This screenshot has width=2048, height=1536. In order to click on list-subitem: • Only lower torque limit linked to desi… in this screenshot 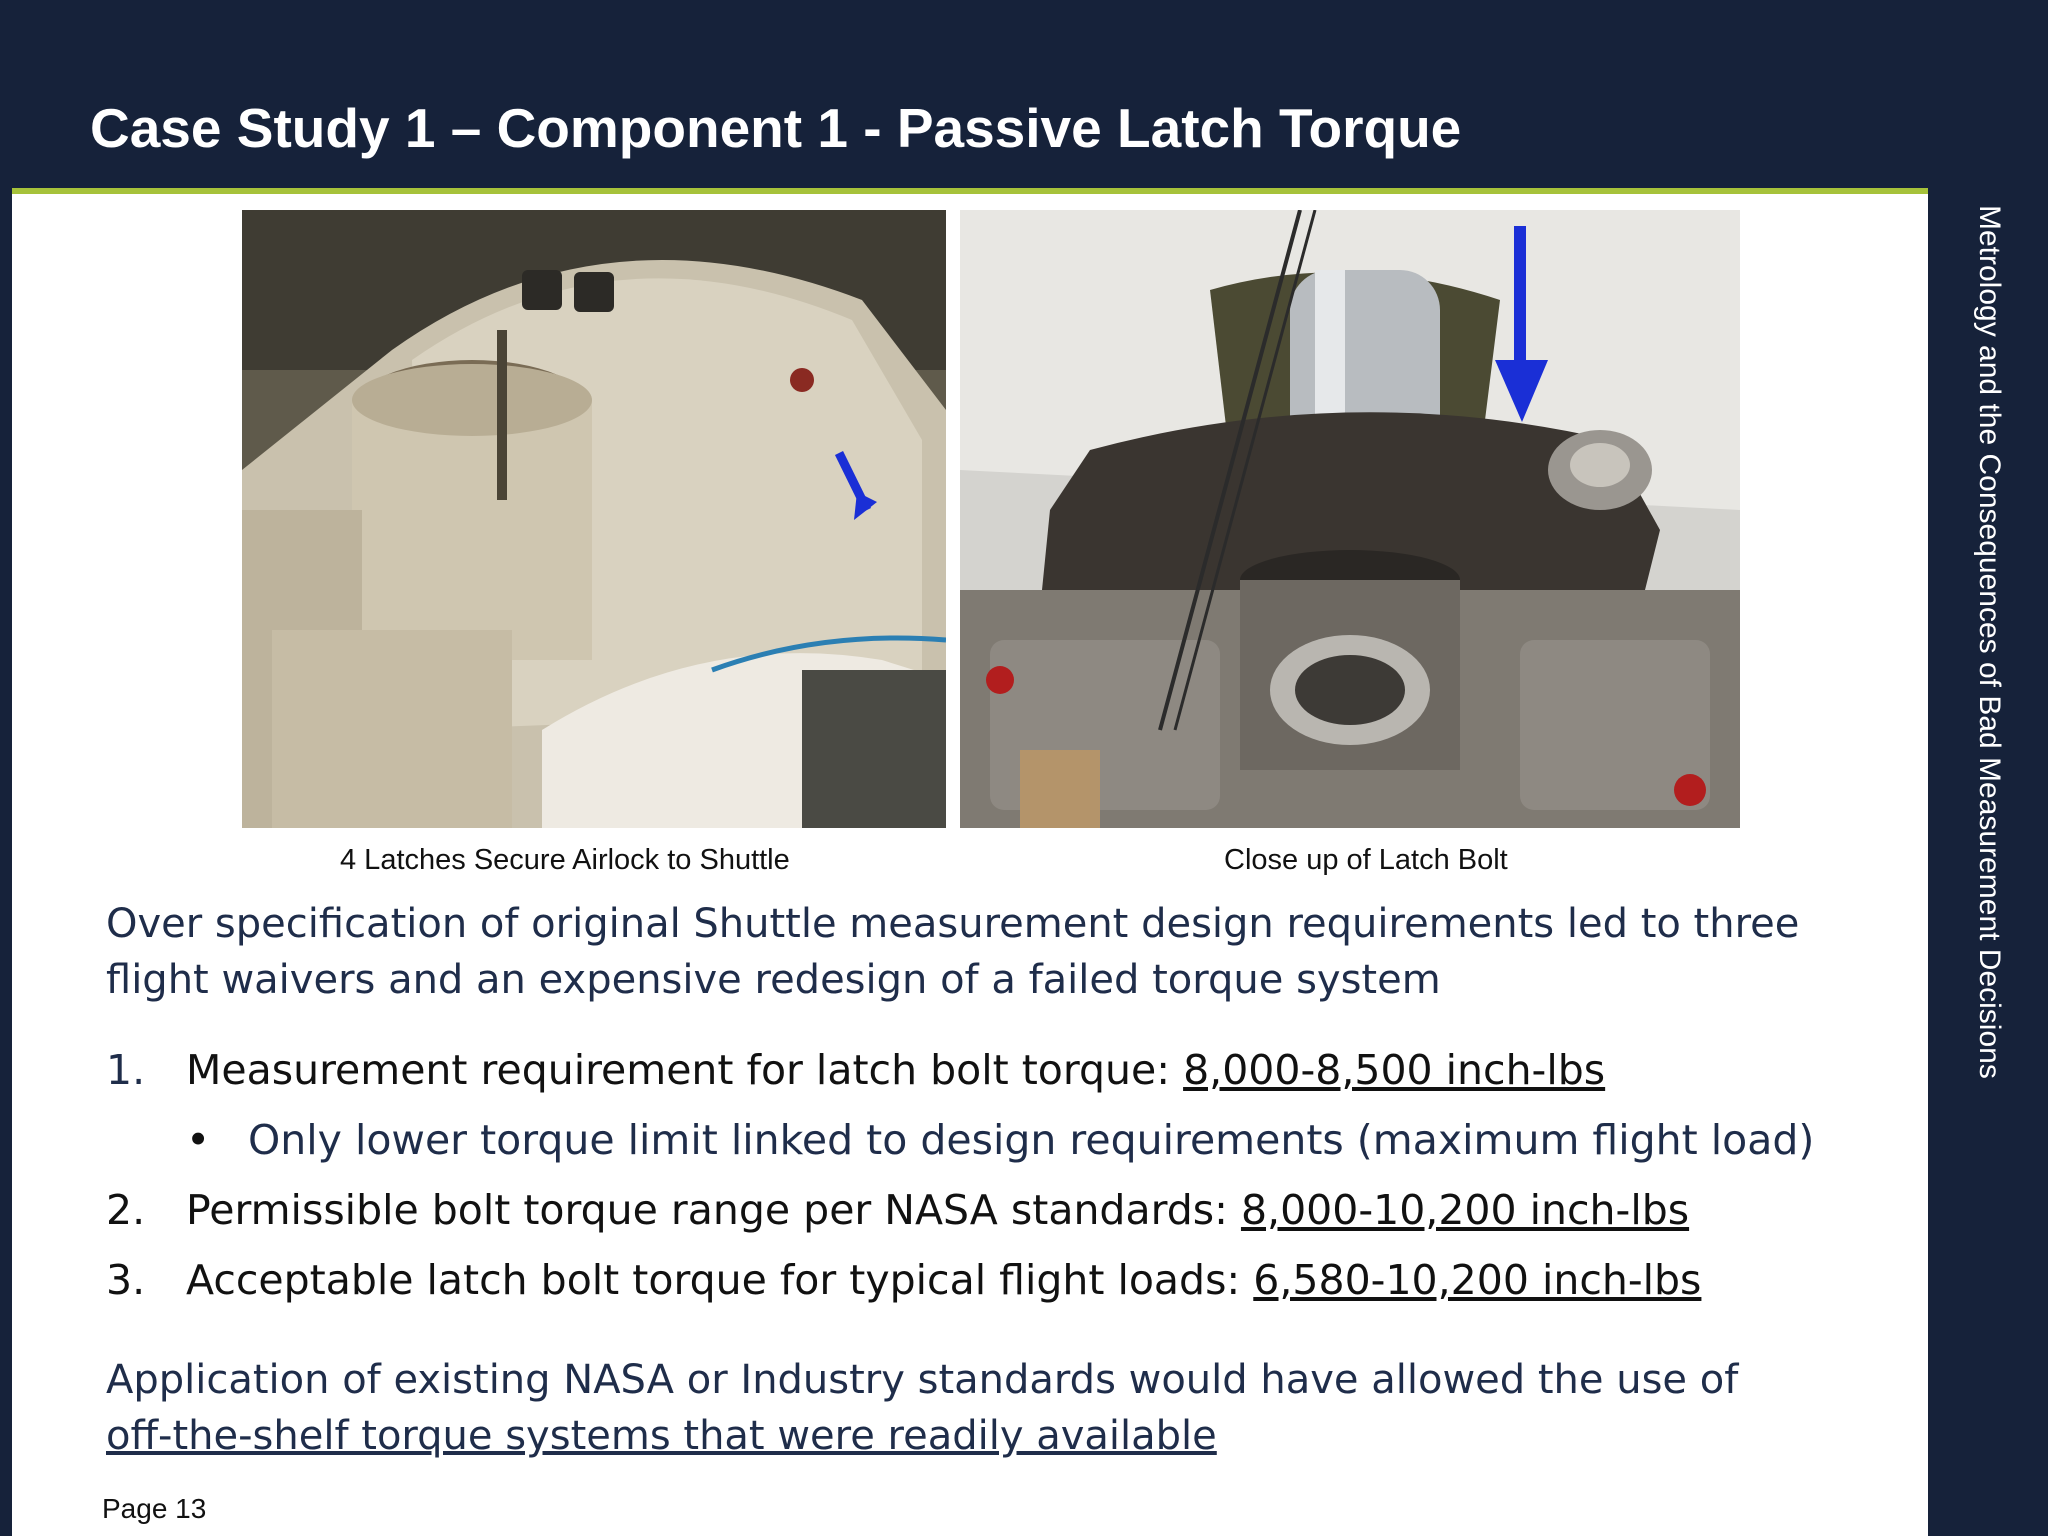, I will do `click(1016, 1151)`.